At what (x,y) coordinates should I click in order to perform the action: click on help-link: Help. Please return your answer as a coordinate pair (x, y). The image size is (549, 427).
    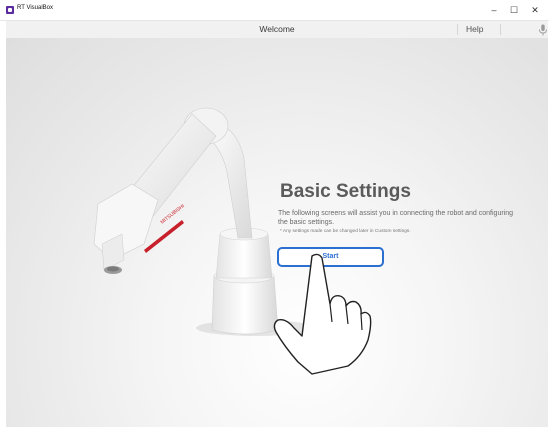
    Looking at the image, I should click on (474, 29).